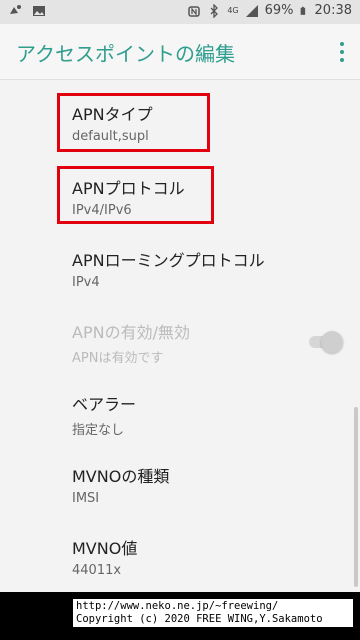 The width and height of the screenshot is (360, 640). Describe the element at coordinates (251, 10) in the screenshot. I see `signal-4g-icon` at that location.